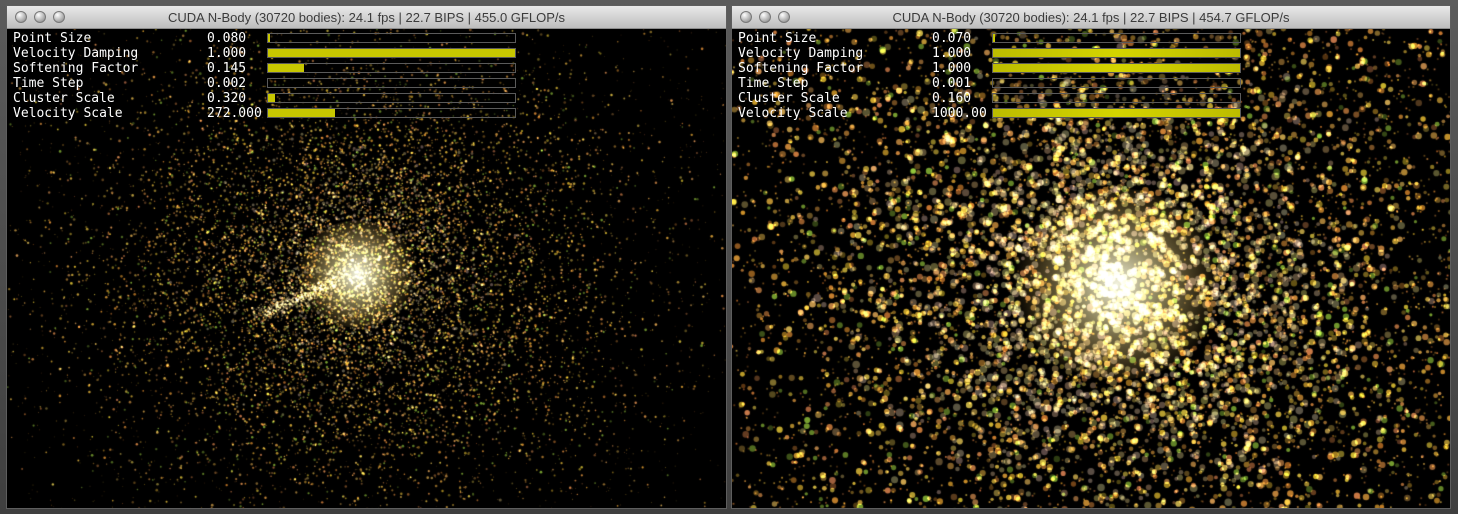 The height and width of the screenshot is (514, 1458). What do you see at coordinates (227, 98) in the screenshot?
I see `param-value: 0.320` at bounding box center [227, 98].